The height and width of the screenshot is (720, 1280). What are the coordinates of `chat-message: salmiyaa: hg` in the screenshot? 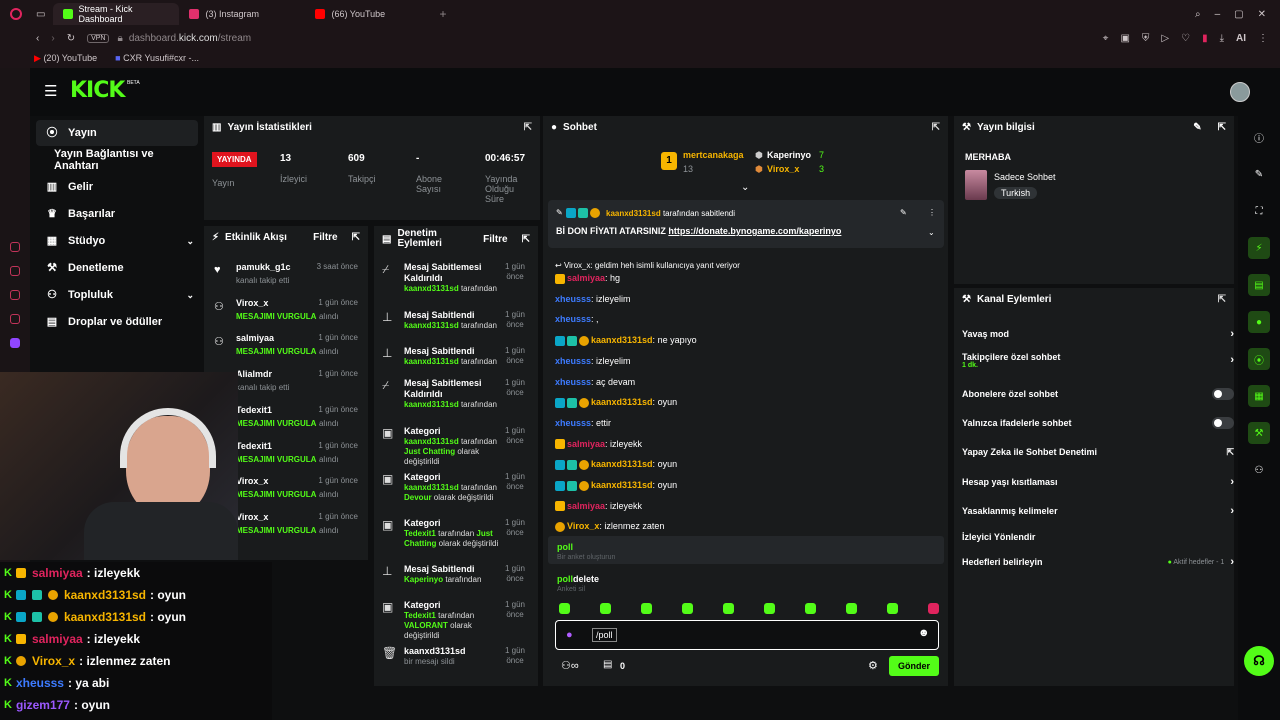 It's located at (587, 278).